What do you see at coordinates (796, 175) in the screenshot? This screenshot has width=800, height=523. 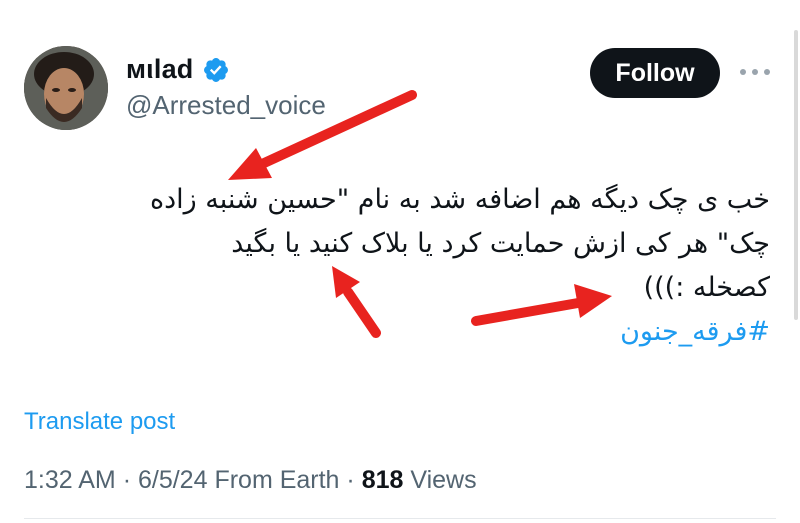 I see `scrollbar` at bounding box center [796, 175].